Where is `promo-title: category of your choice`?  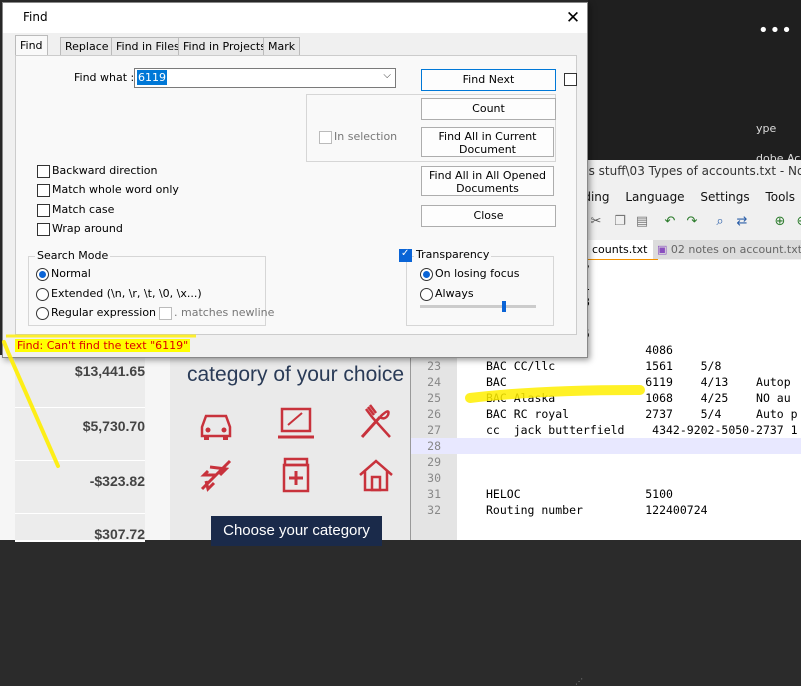 promo-title: category of your choice is located at coordinates (296, 374).